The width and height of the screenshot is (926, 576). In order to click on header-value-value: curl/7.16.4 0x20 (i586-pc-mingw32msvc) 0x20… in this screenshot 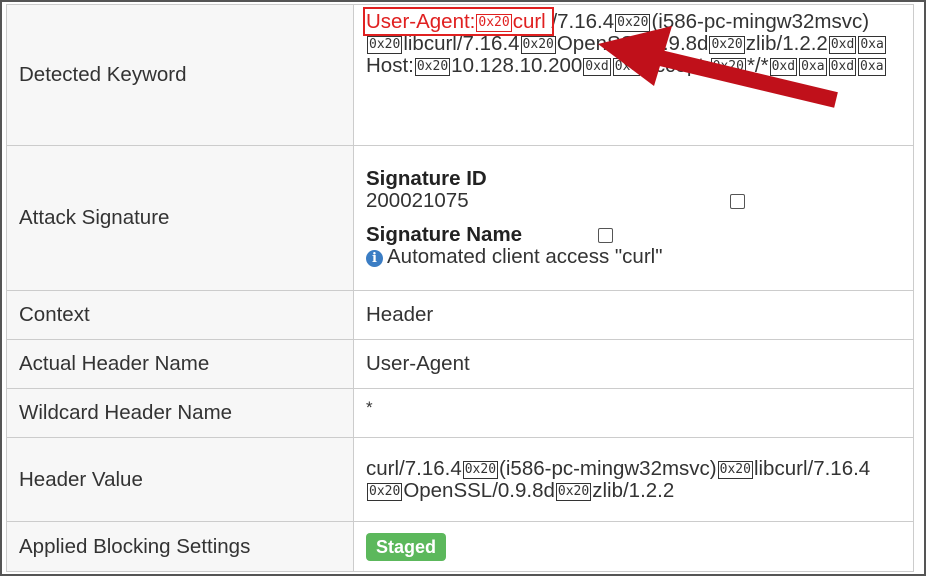, I will do `click(633, 479)`.